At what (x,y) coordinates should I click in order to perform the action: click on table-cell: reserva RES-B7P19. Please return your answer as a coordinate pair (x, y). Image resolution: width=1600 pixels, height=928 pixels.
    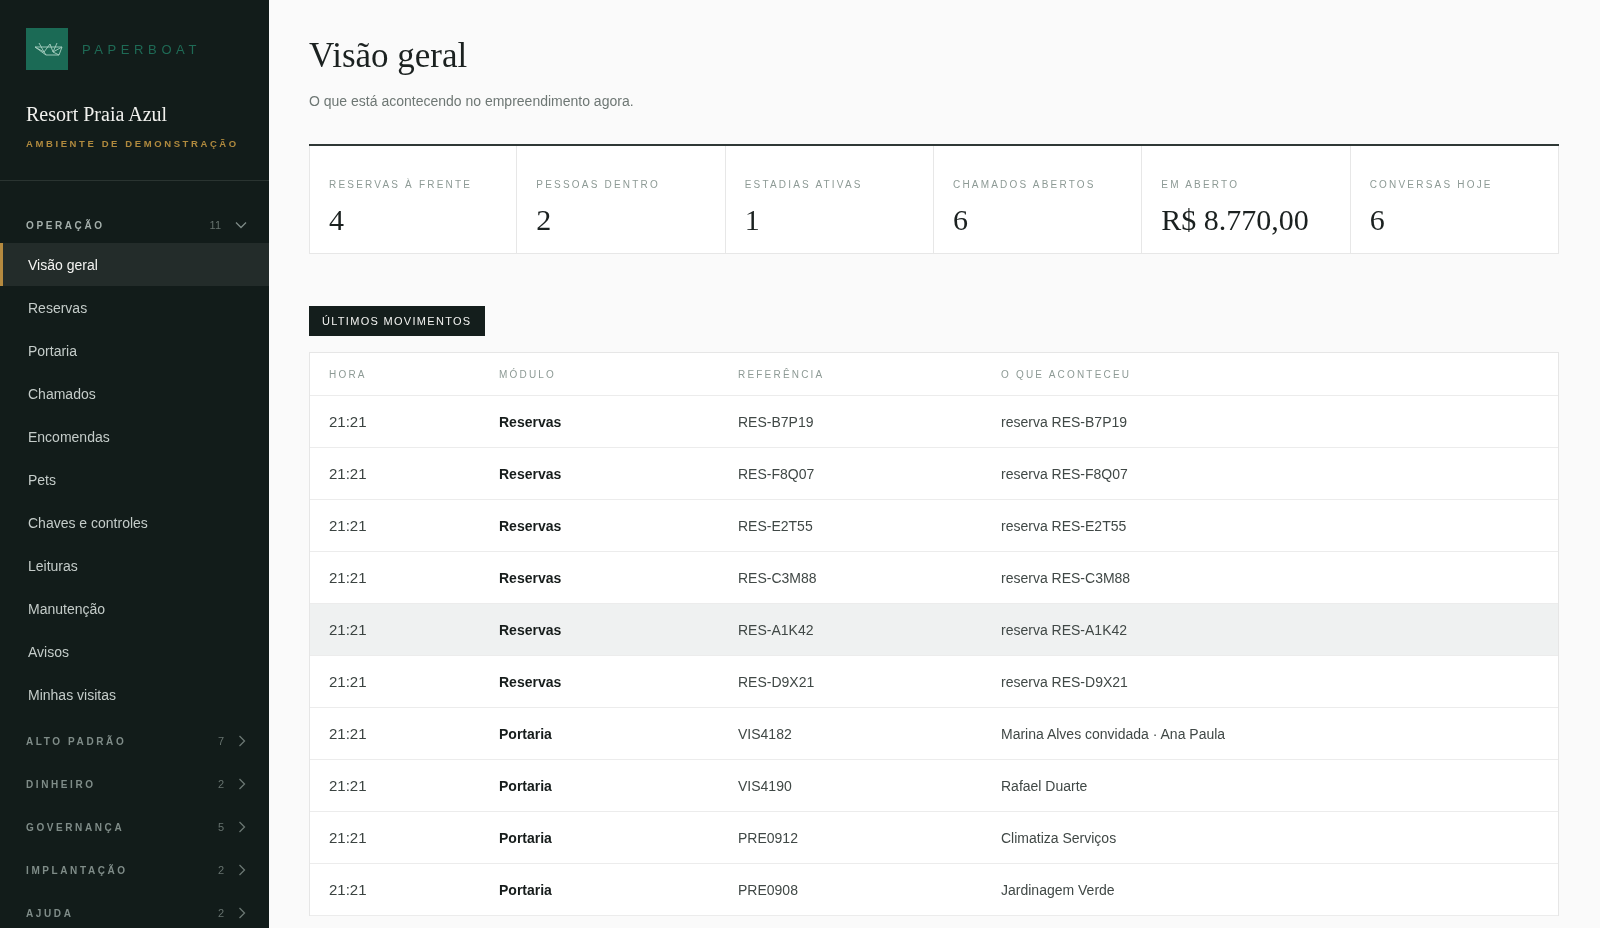
    Looking at the image, I should click on (1064, 421).